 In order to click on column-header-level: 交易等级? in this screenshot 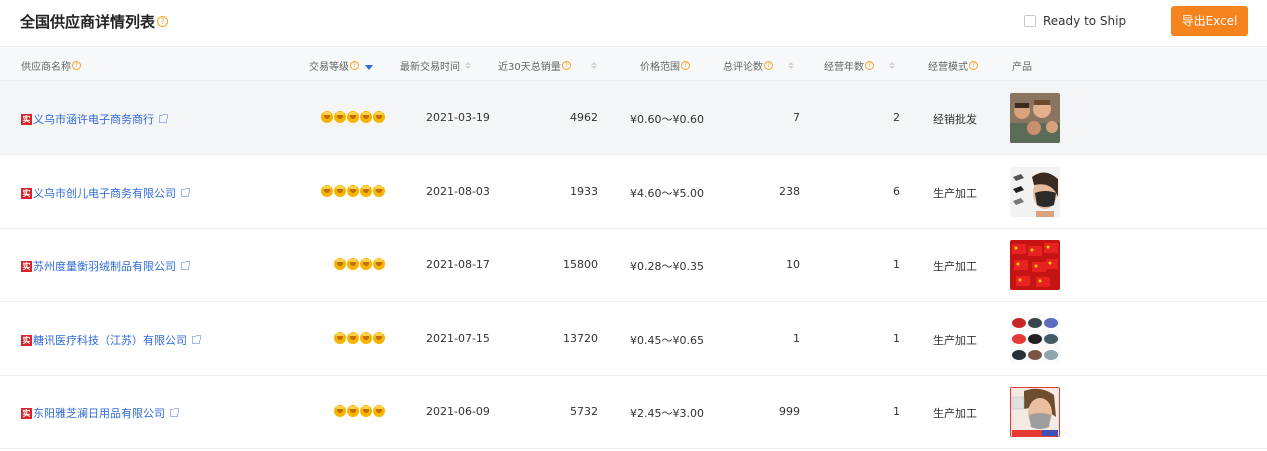, I will do `click(341, 65)`.